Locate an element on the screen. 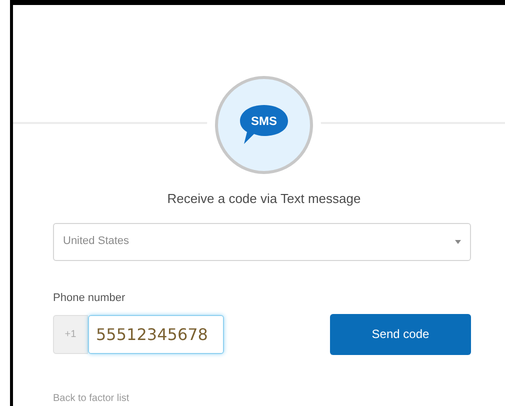 Image resolution: width=505 pixels, height=406 pixels. caret-icon is located at coordinates (458, 242).